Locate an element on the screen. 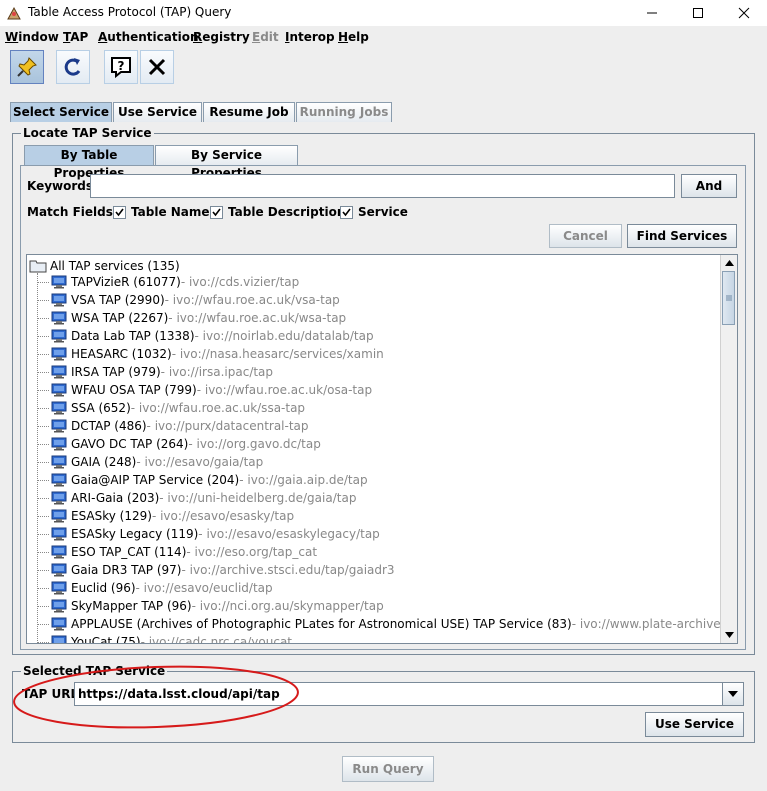 Image resolution: width=767 pixels, height=791 pixels. pin-button is located at coordinates (27, 67).